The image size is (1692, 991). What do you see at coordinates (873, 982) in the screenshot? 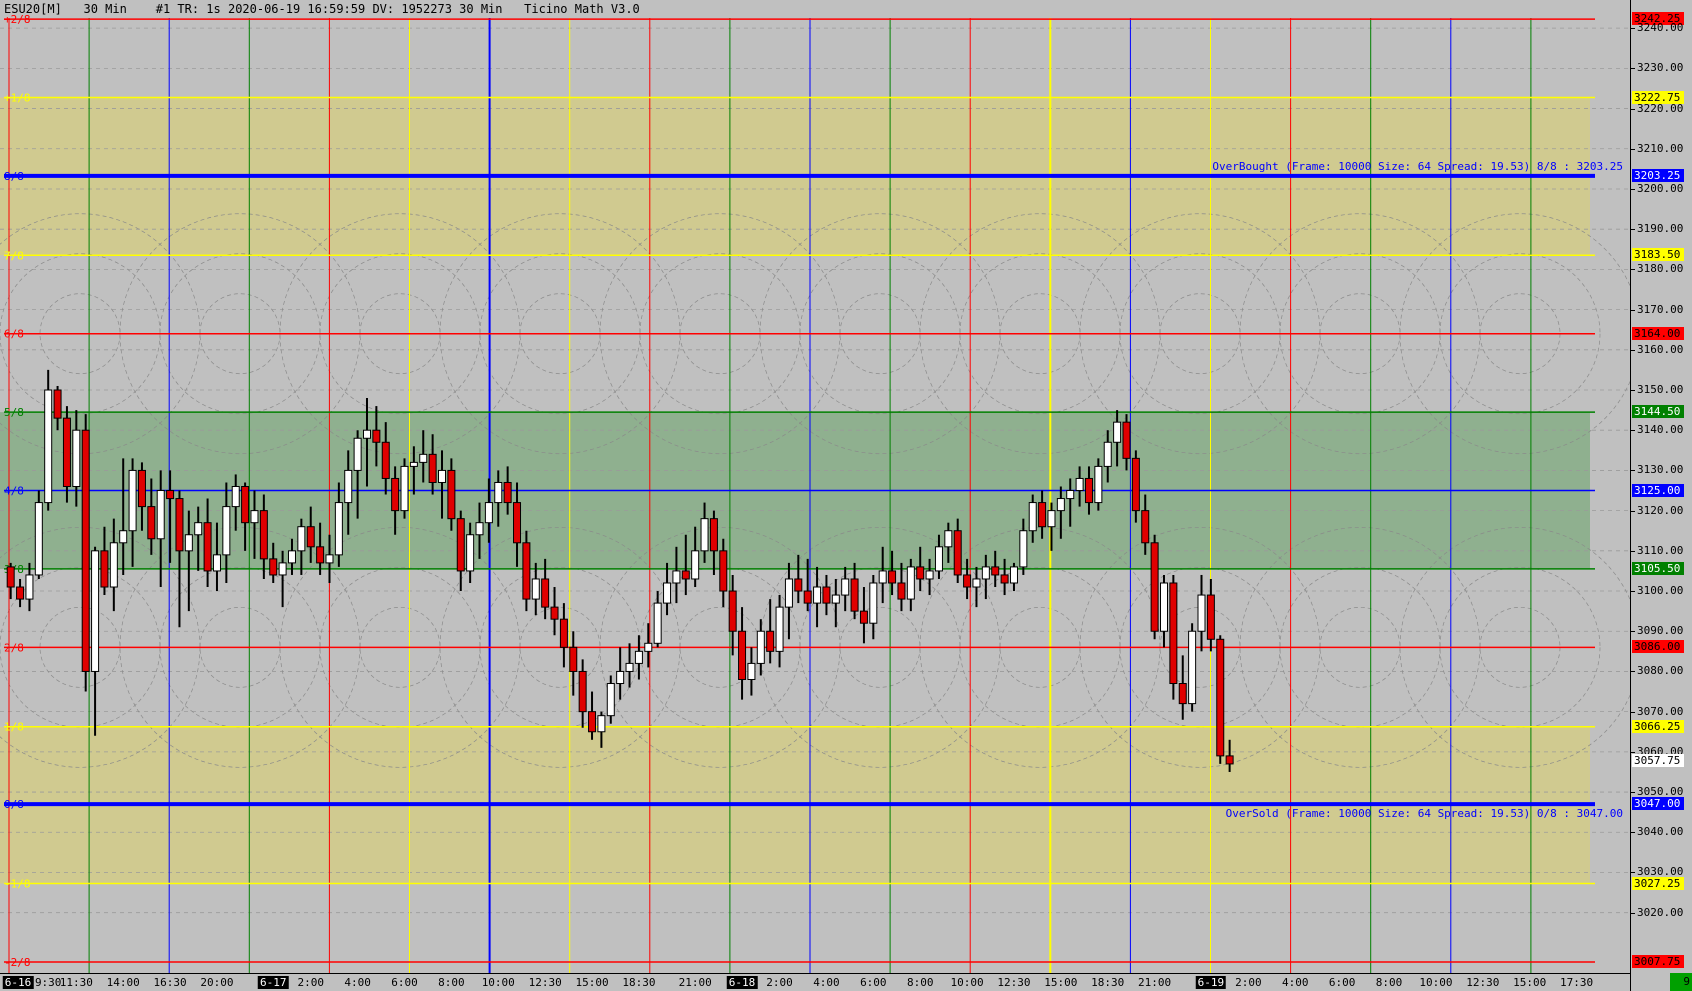
I see `time-label: 6:00` at bounding box center [873, 982].